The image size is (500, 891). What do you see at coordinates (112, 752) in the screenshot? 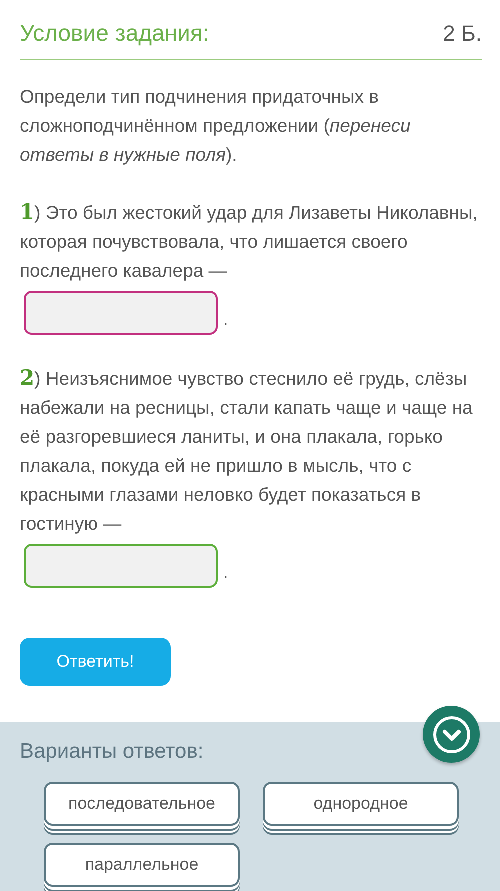
I see `panel-title: Варианты ответов:` at bounding box center [112, 752].